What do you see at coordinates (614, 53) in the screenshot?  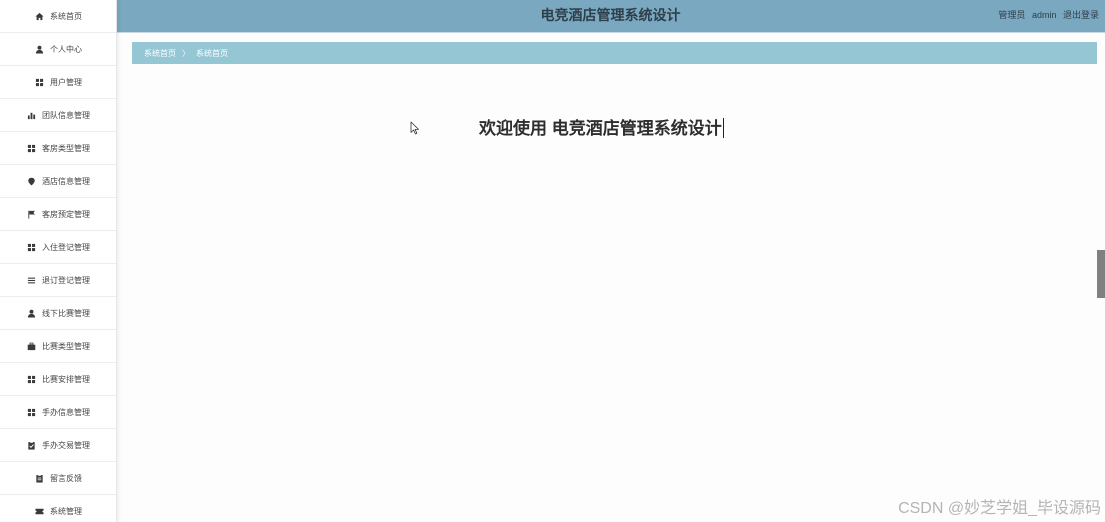 I see `breadcrumb: 系统首页 〉 系统首页` at bounding box center [614, 53].